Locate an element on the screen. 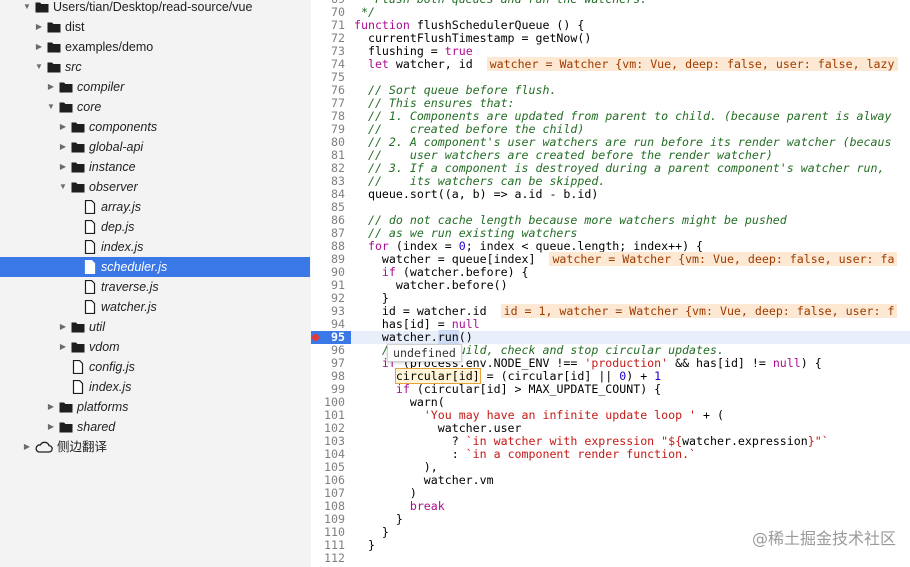  tree-file-item: watcher.js is located at coordinates (155, 307).